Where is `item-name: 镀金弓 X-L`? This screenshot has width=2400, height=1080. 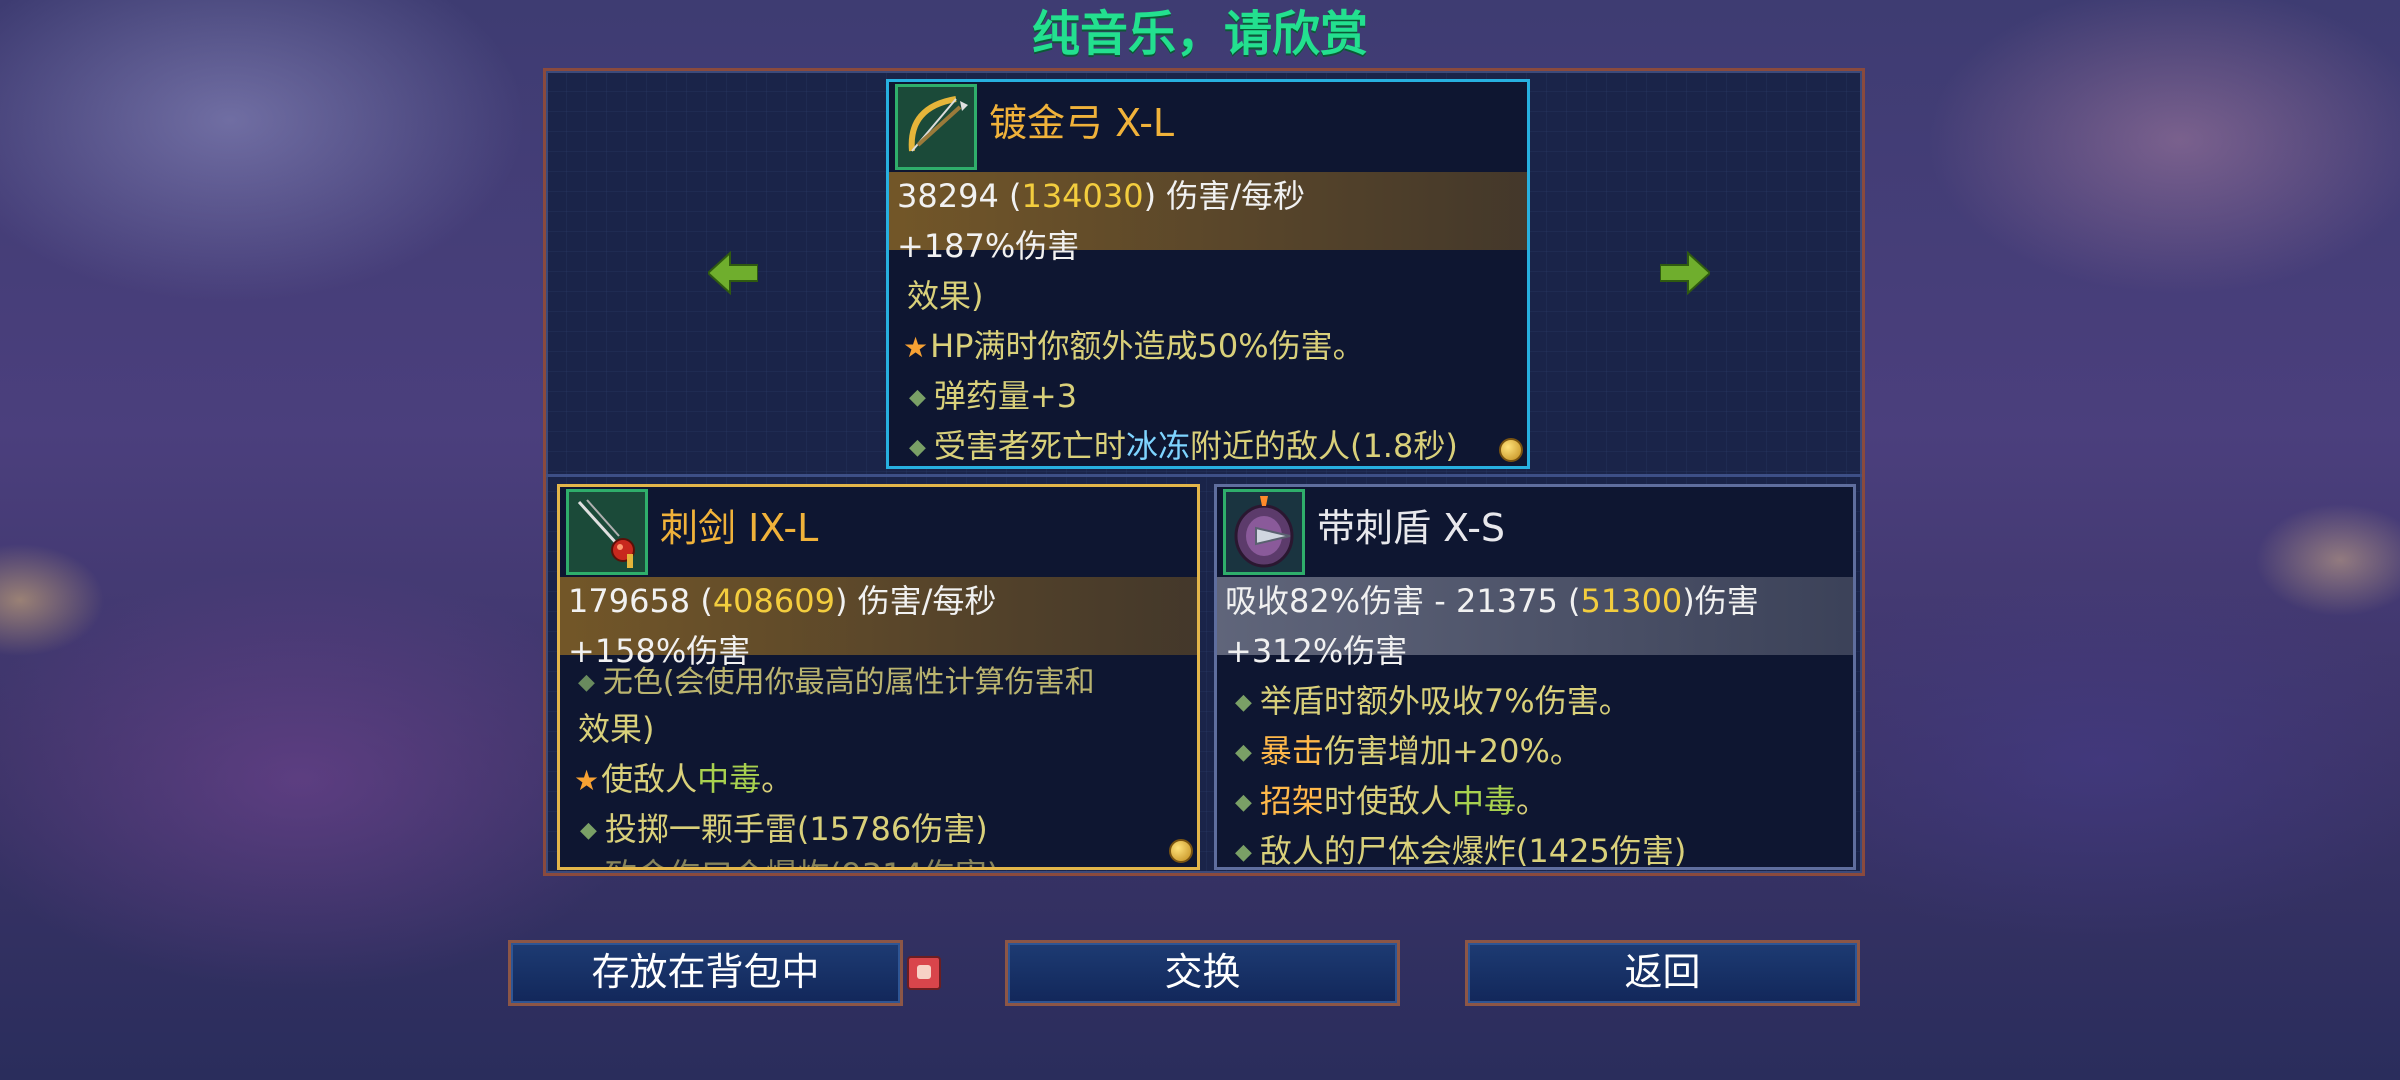 item-name: 镀金弓 X-L is located at coordinates (1082, 123).